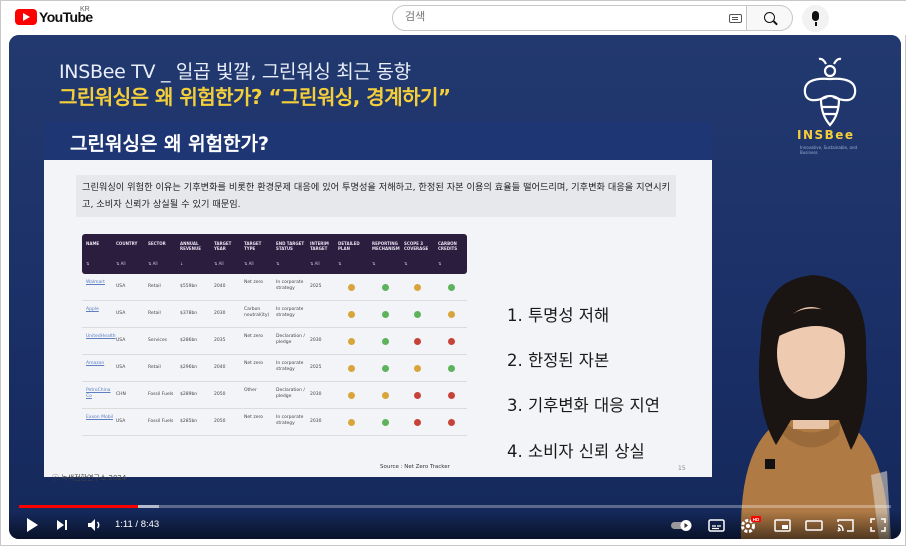  Describe the element at coordinates (101, 243) in the screenshot. I see `table-header-cell: NAME` at that location.